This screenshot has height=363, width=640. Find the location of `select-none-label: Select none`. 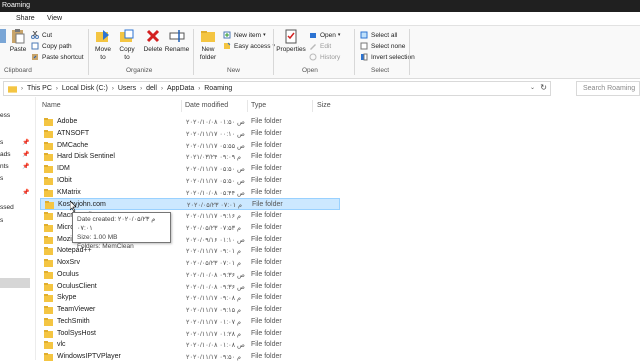

select-none-label: Select none is located at coordinates (388, 46).